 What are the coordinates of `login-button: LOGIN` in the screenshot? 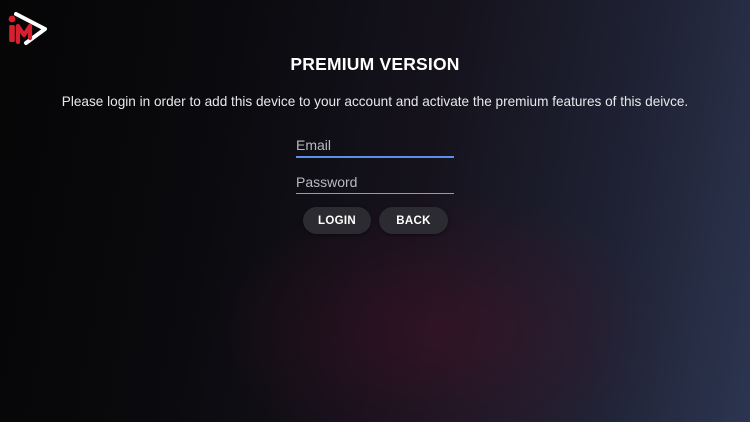 It's located at (337, 220).